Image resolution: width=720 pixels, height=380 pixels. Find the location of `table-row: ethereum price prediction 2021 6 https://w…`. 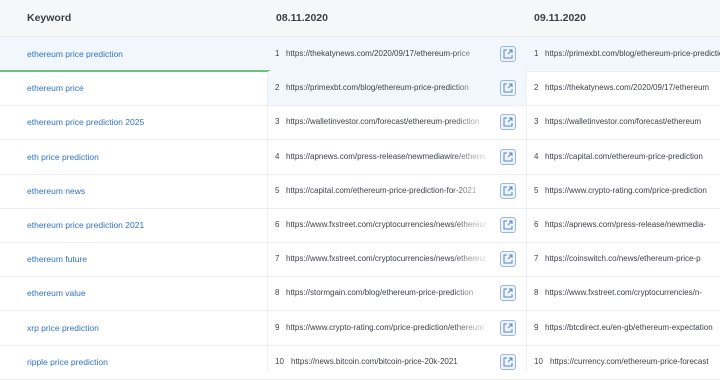

table-row: ethereum price prediction 2021 6 https://w… is located at coordinates (360, 225).